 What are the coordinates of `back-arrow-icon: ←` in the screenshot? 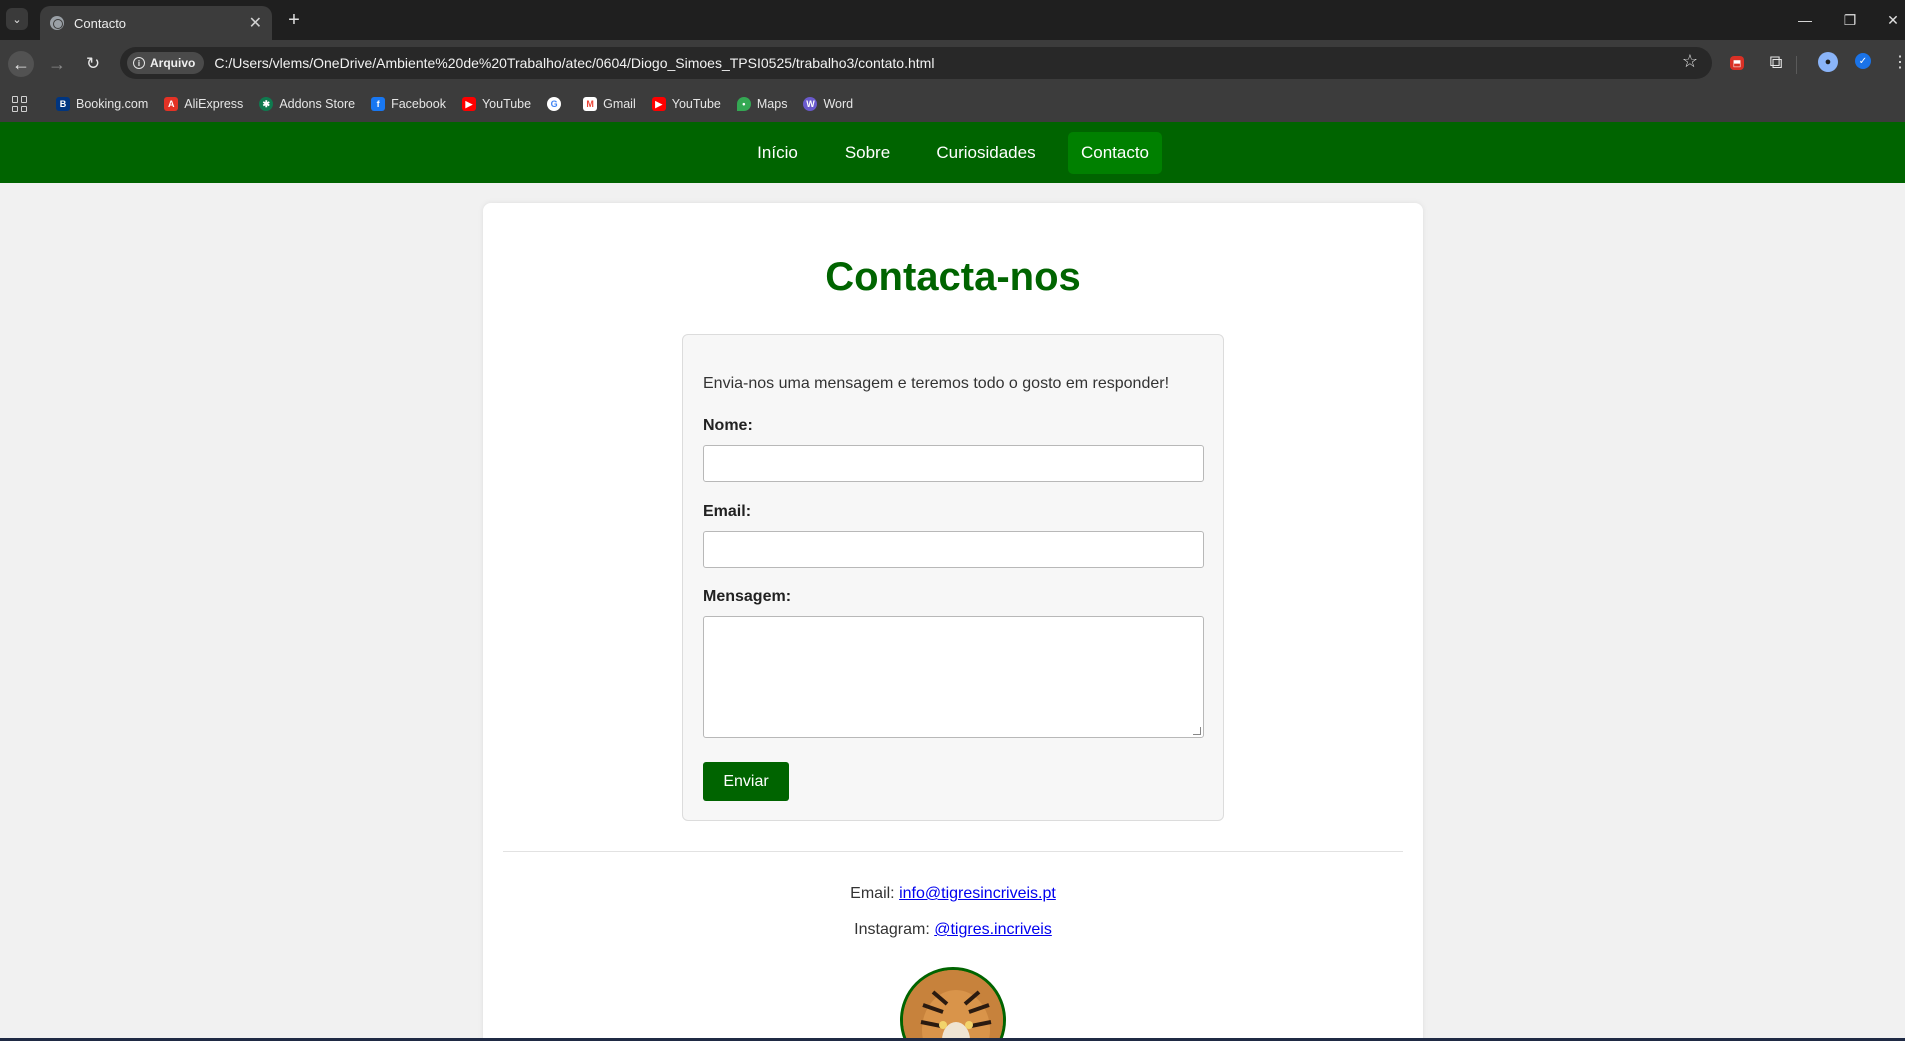 It's located at (21, 64).